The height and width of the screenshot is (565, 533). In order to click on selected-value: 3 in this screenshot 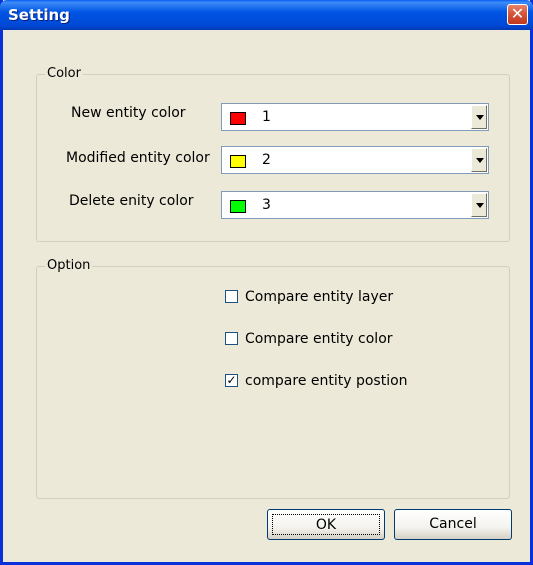, I will do `click(266, 205)`.